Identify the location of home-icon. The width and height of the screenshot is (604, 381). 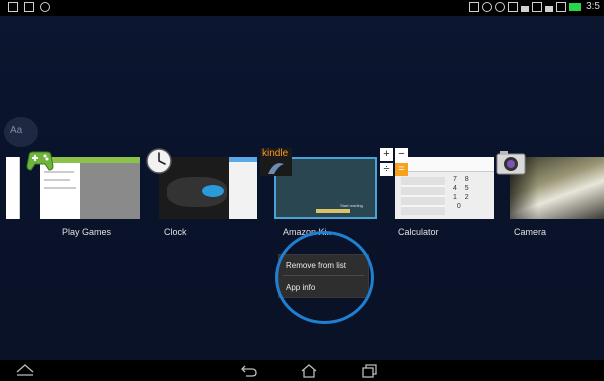
(309, 371).